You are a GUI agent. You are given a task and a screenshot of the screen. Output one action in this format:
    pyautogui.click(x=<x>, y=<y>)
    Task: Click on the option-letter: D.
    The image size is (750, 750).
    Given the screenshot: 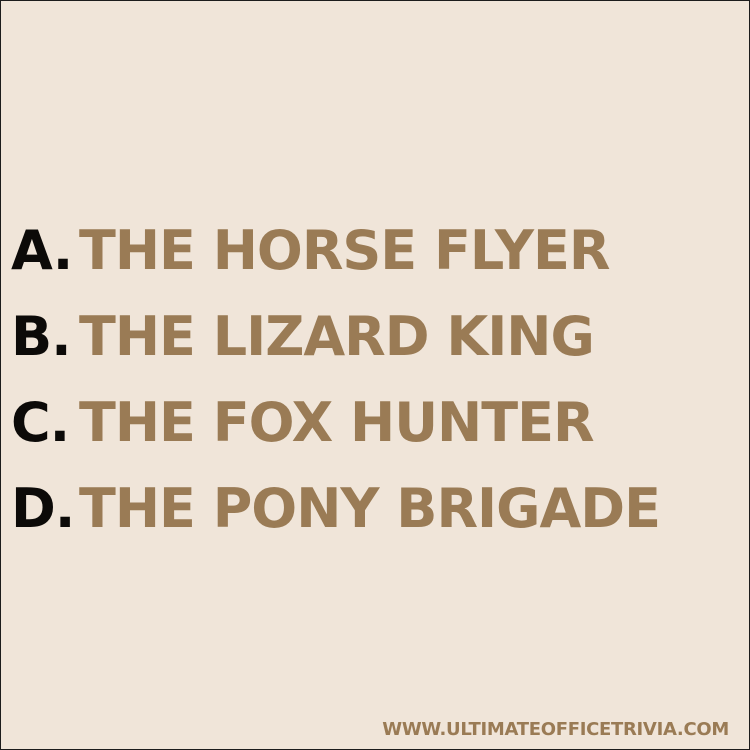 What is the action you would take?
    pyautogui.click(x=43, y=508)
    